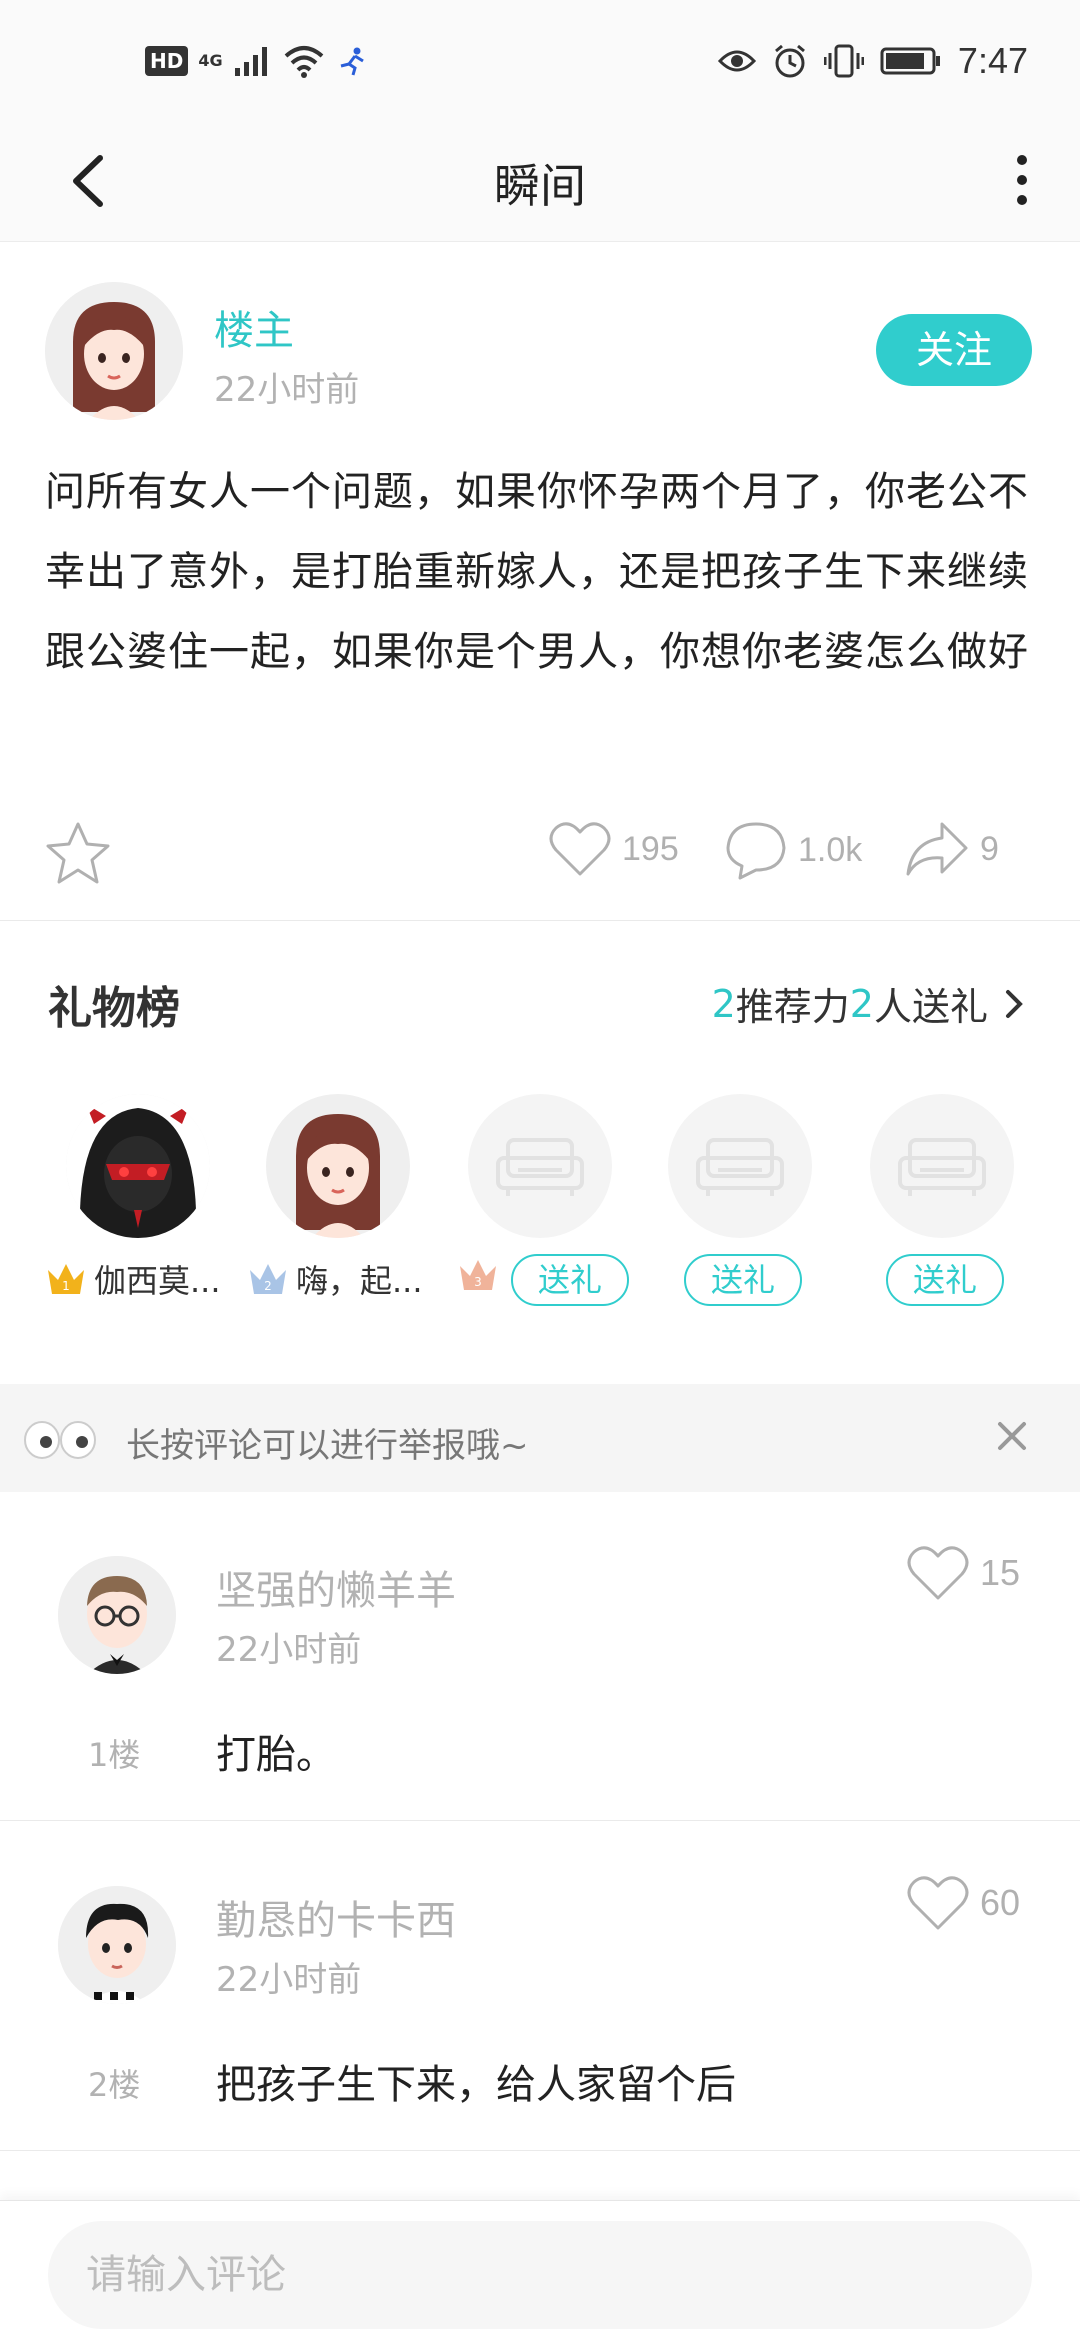 Image resolution: width=1080 pixels, height=2340 pixels. I want to click on comment-input, so click(540, 2275).